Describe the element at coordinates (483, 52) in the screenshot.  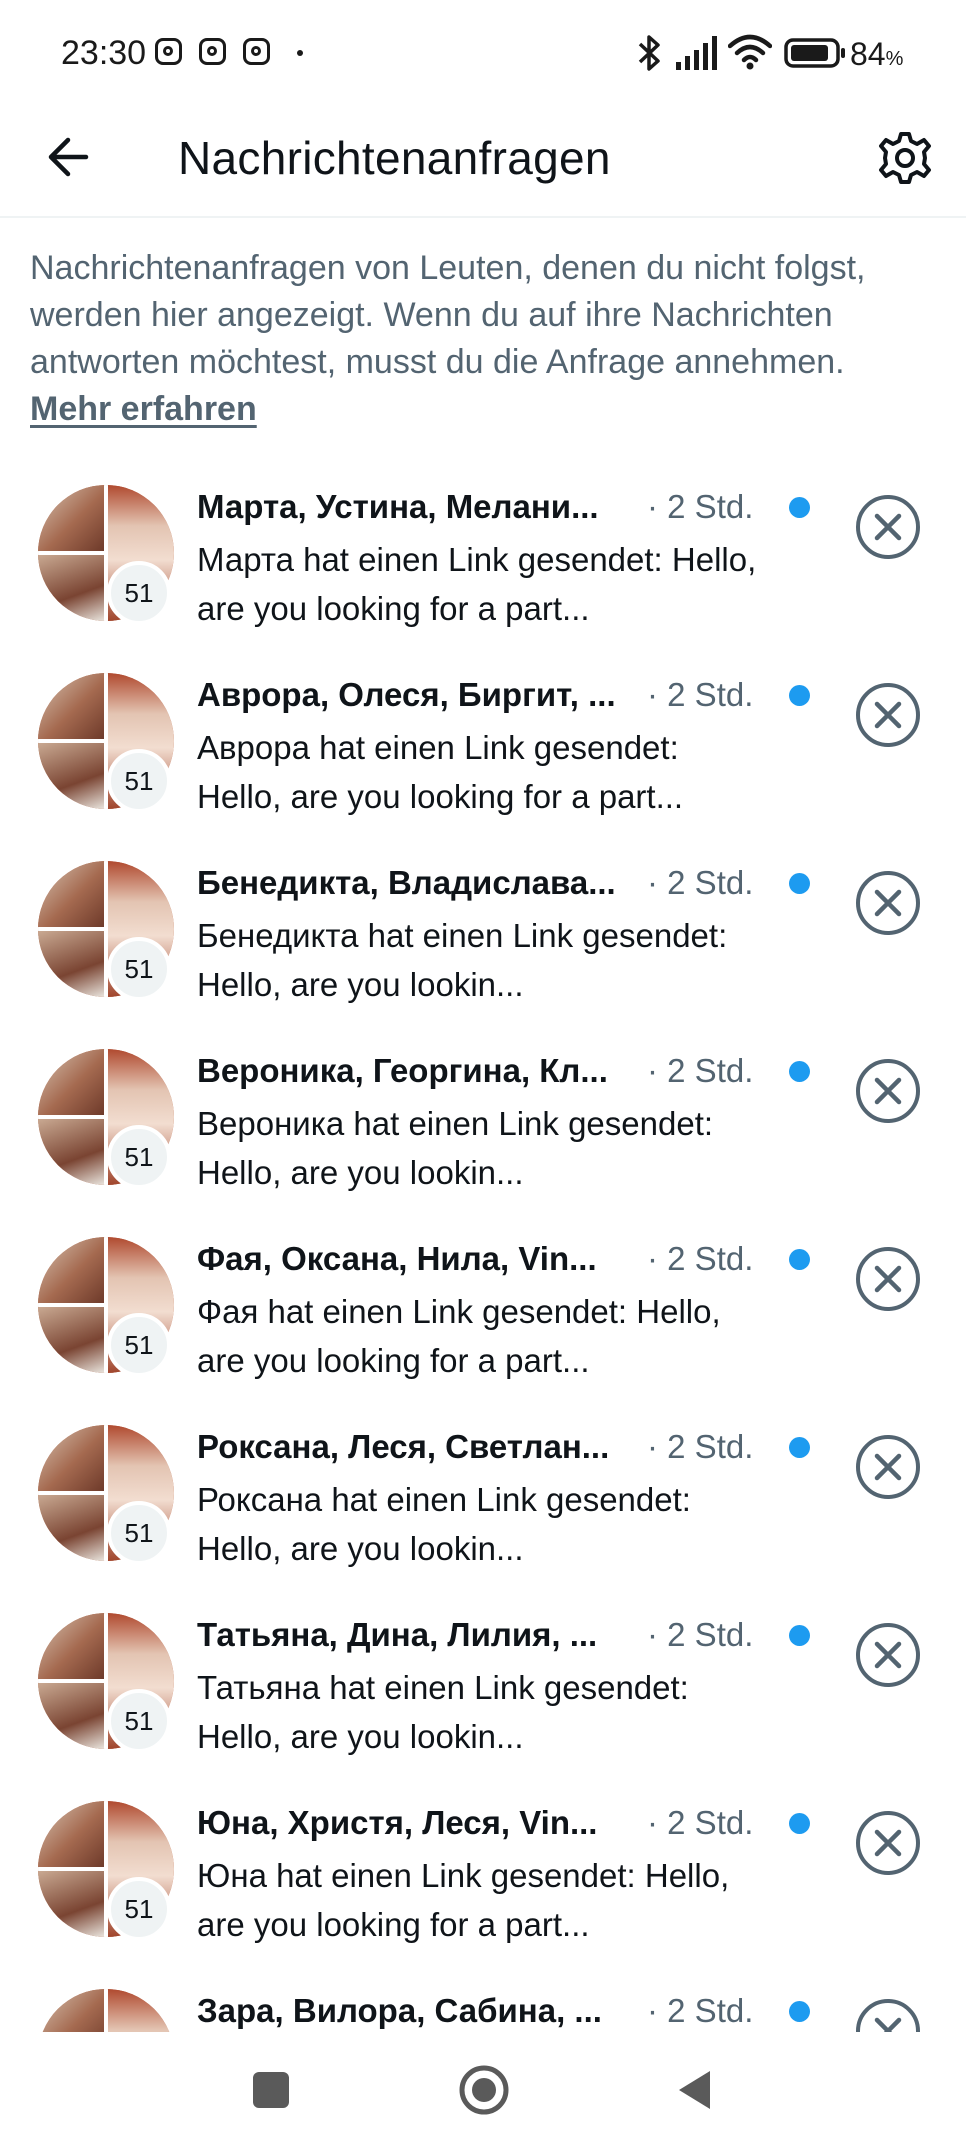
I see `status-bar: 23:30 84%` at that location.